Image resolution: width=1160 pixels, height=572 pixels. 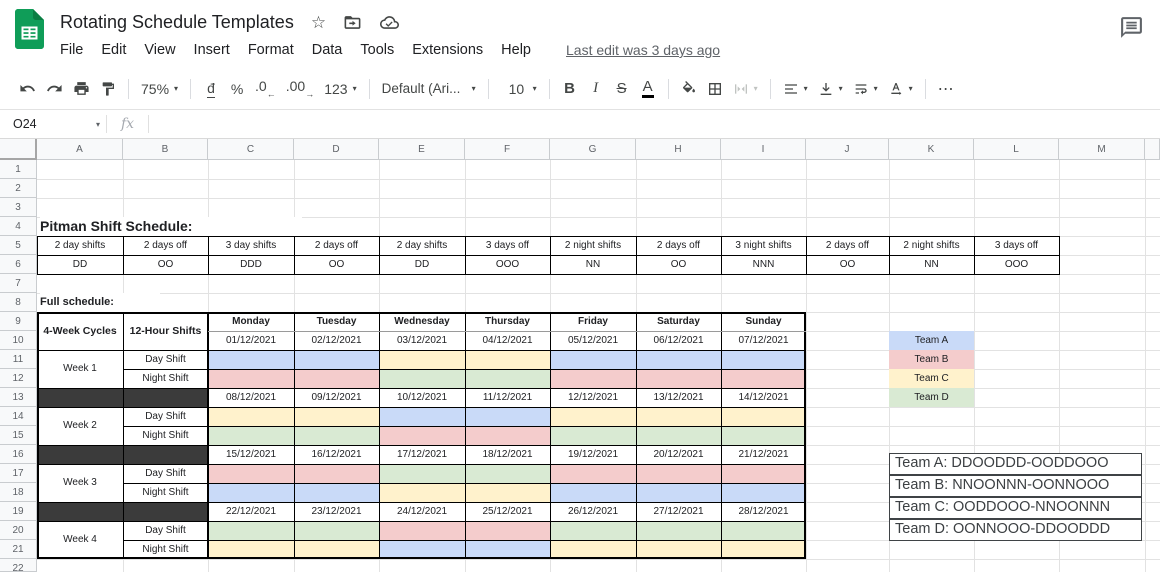 I want to click on team-legend-cell: Team B, so click(x=931, y=359).